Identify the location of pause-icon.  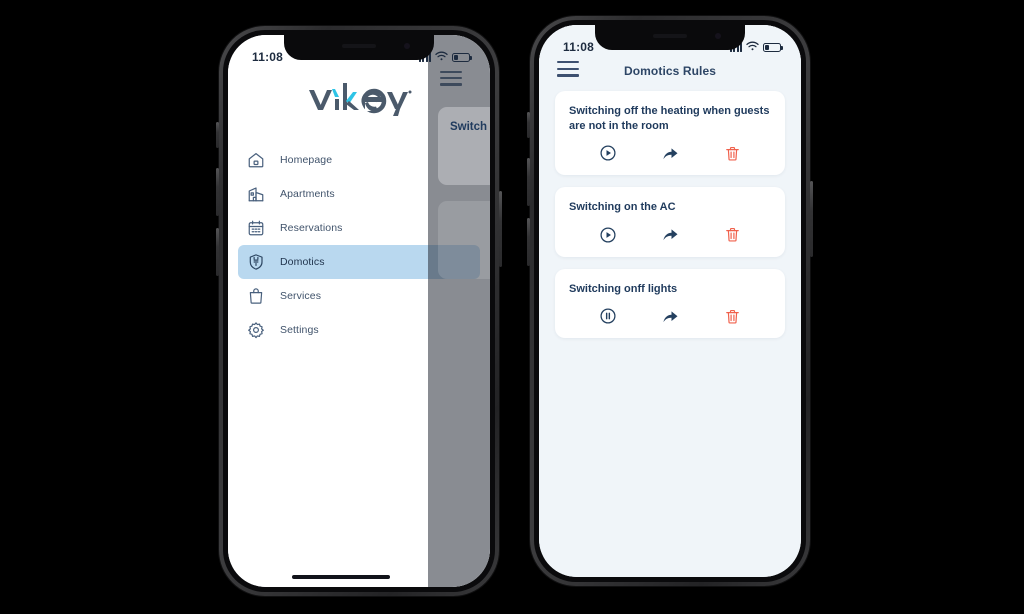
(608, 316).